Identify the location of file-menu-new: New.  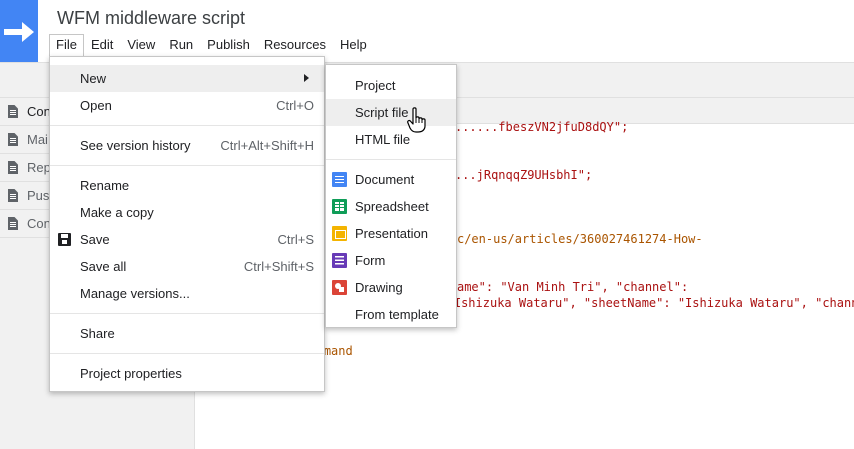
(187, 78).